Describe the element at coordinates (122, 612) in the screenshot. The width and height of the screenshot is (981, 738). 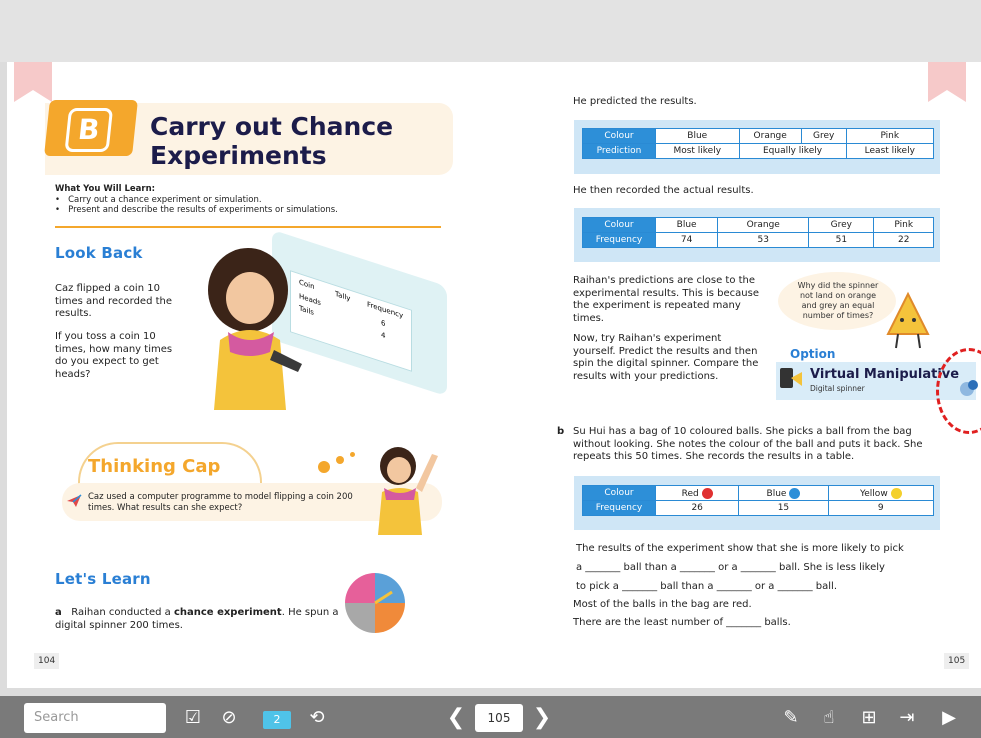
I see `item-a-text-pre: Raihan conducted a` at that location.